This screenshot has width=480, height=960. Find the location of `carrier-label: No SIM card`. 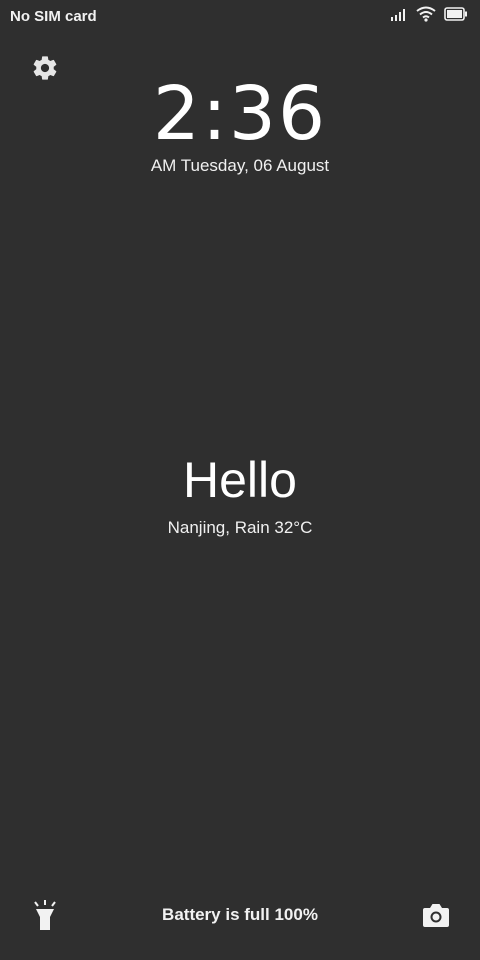

carrier-label: No SIM card is located at coordinates (53, 16).